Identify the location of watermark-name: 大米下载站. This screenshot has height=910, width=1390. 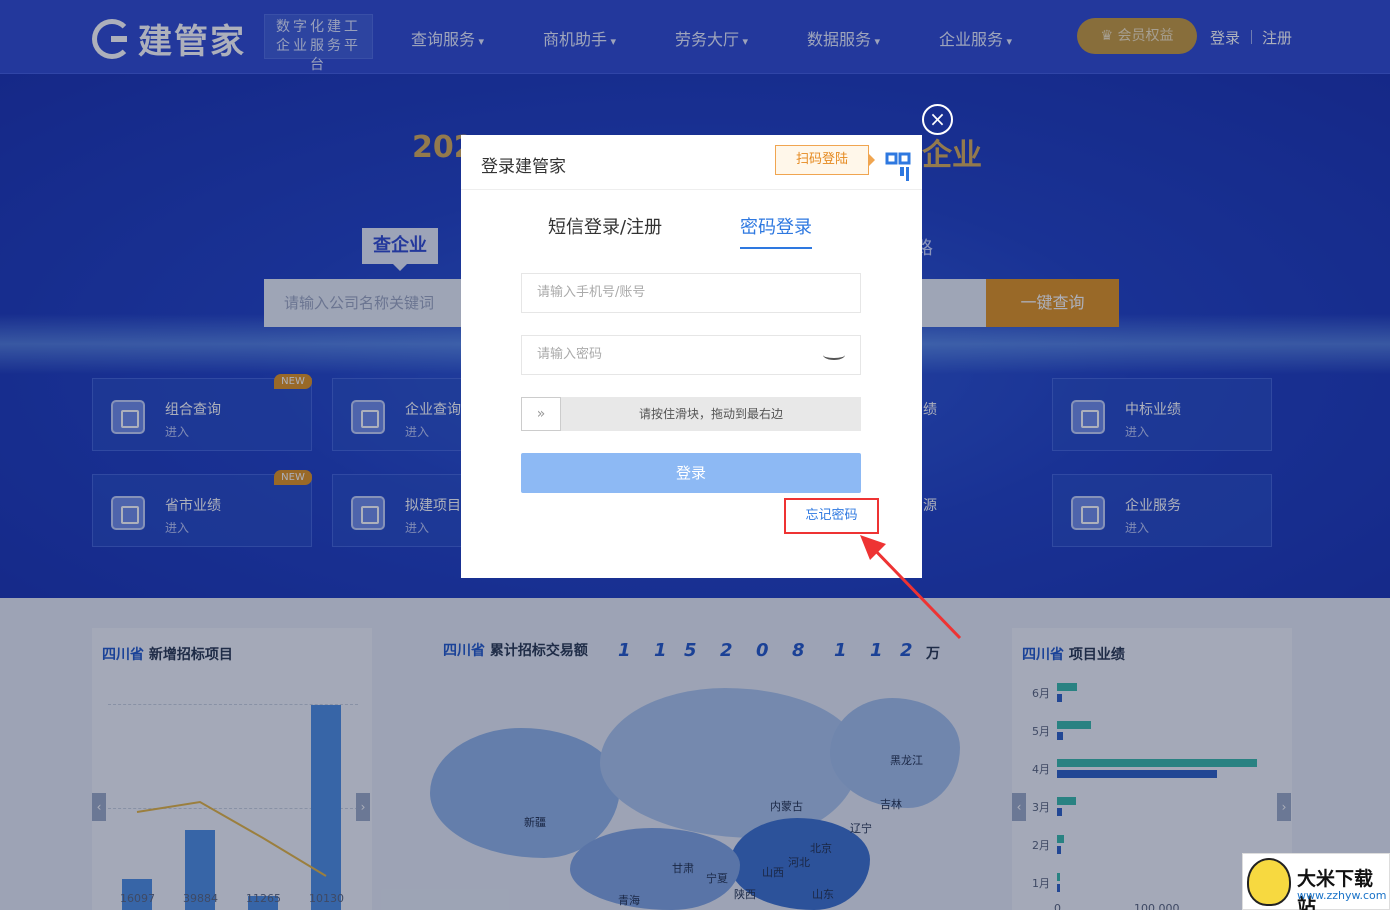
(1335, 889).